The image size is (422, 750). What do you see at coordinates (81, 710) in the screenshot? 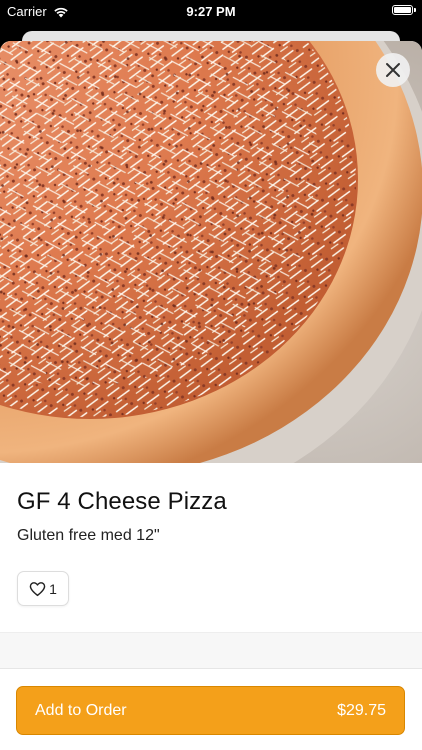
I see `add-to-order-label: Add to Order` at bounding box center [81, 710].